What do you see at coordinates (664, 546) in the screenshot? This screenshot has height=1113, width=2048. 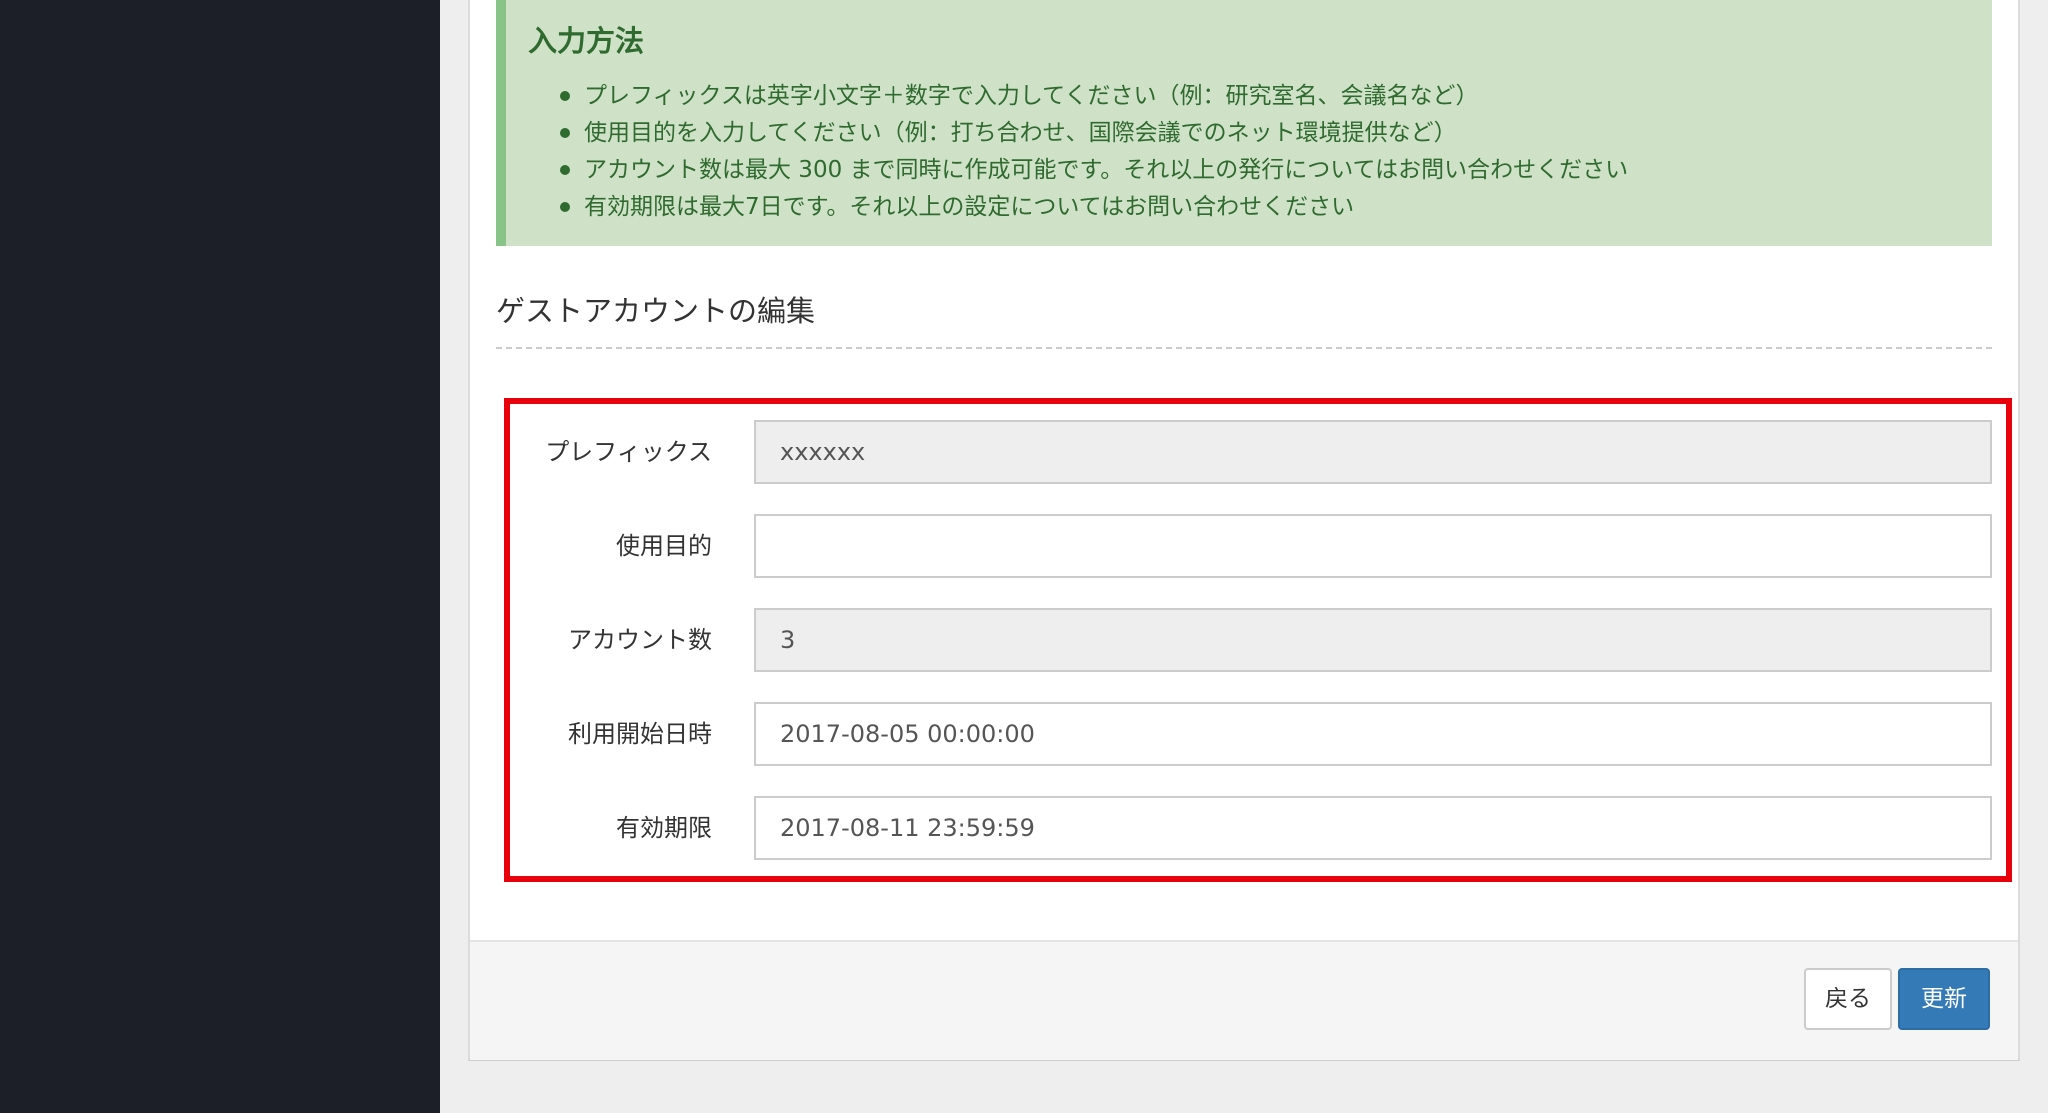 I see `purpose-label: 使用目的` at bounding box center [664, 546].